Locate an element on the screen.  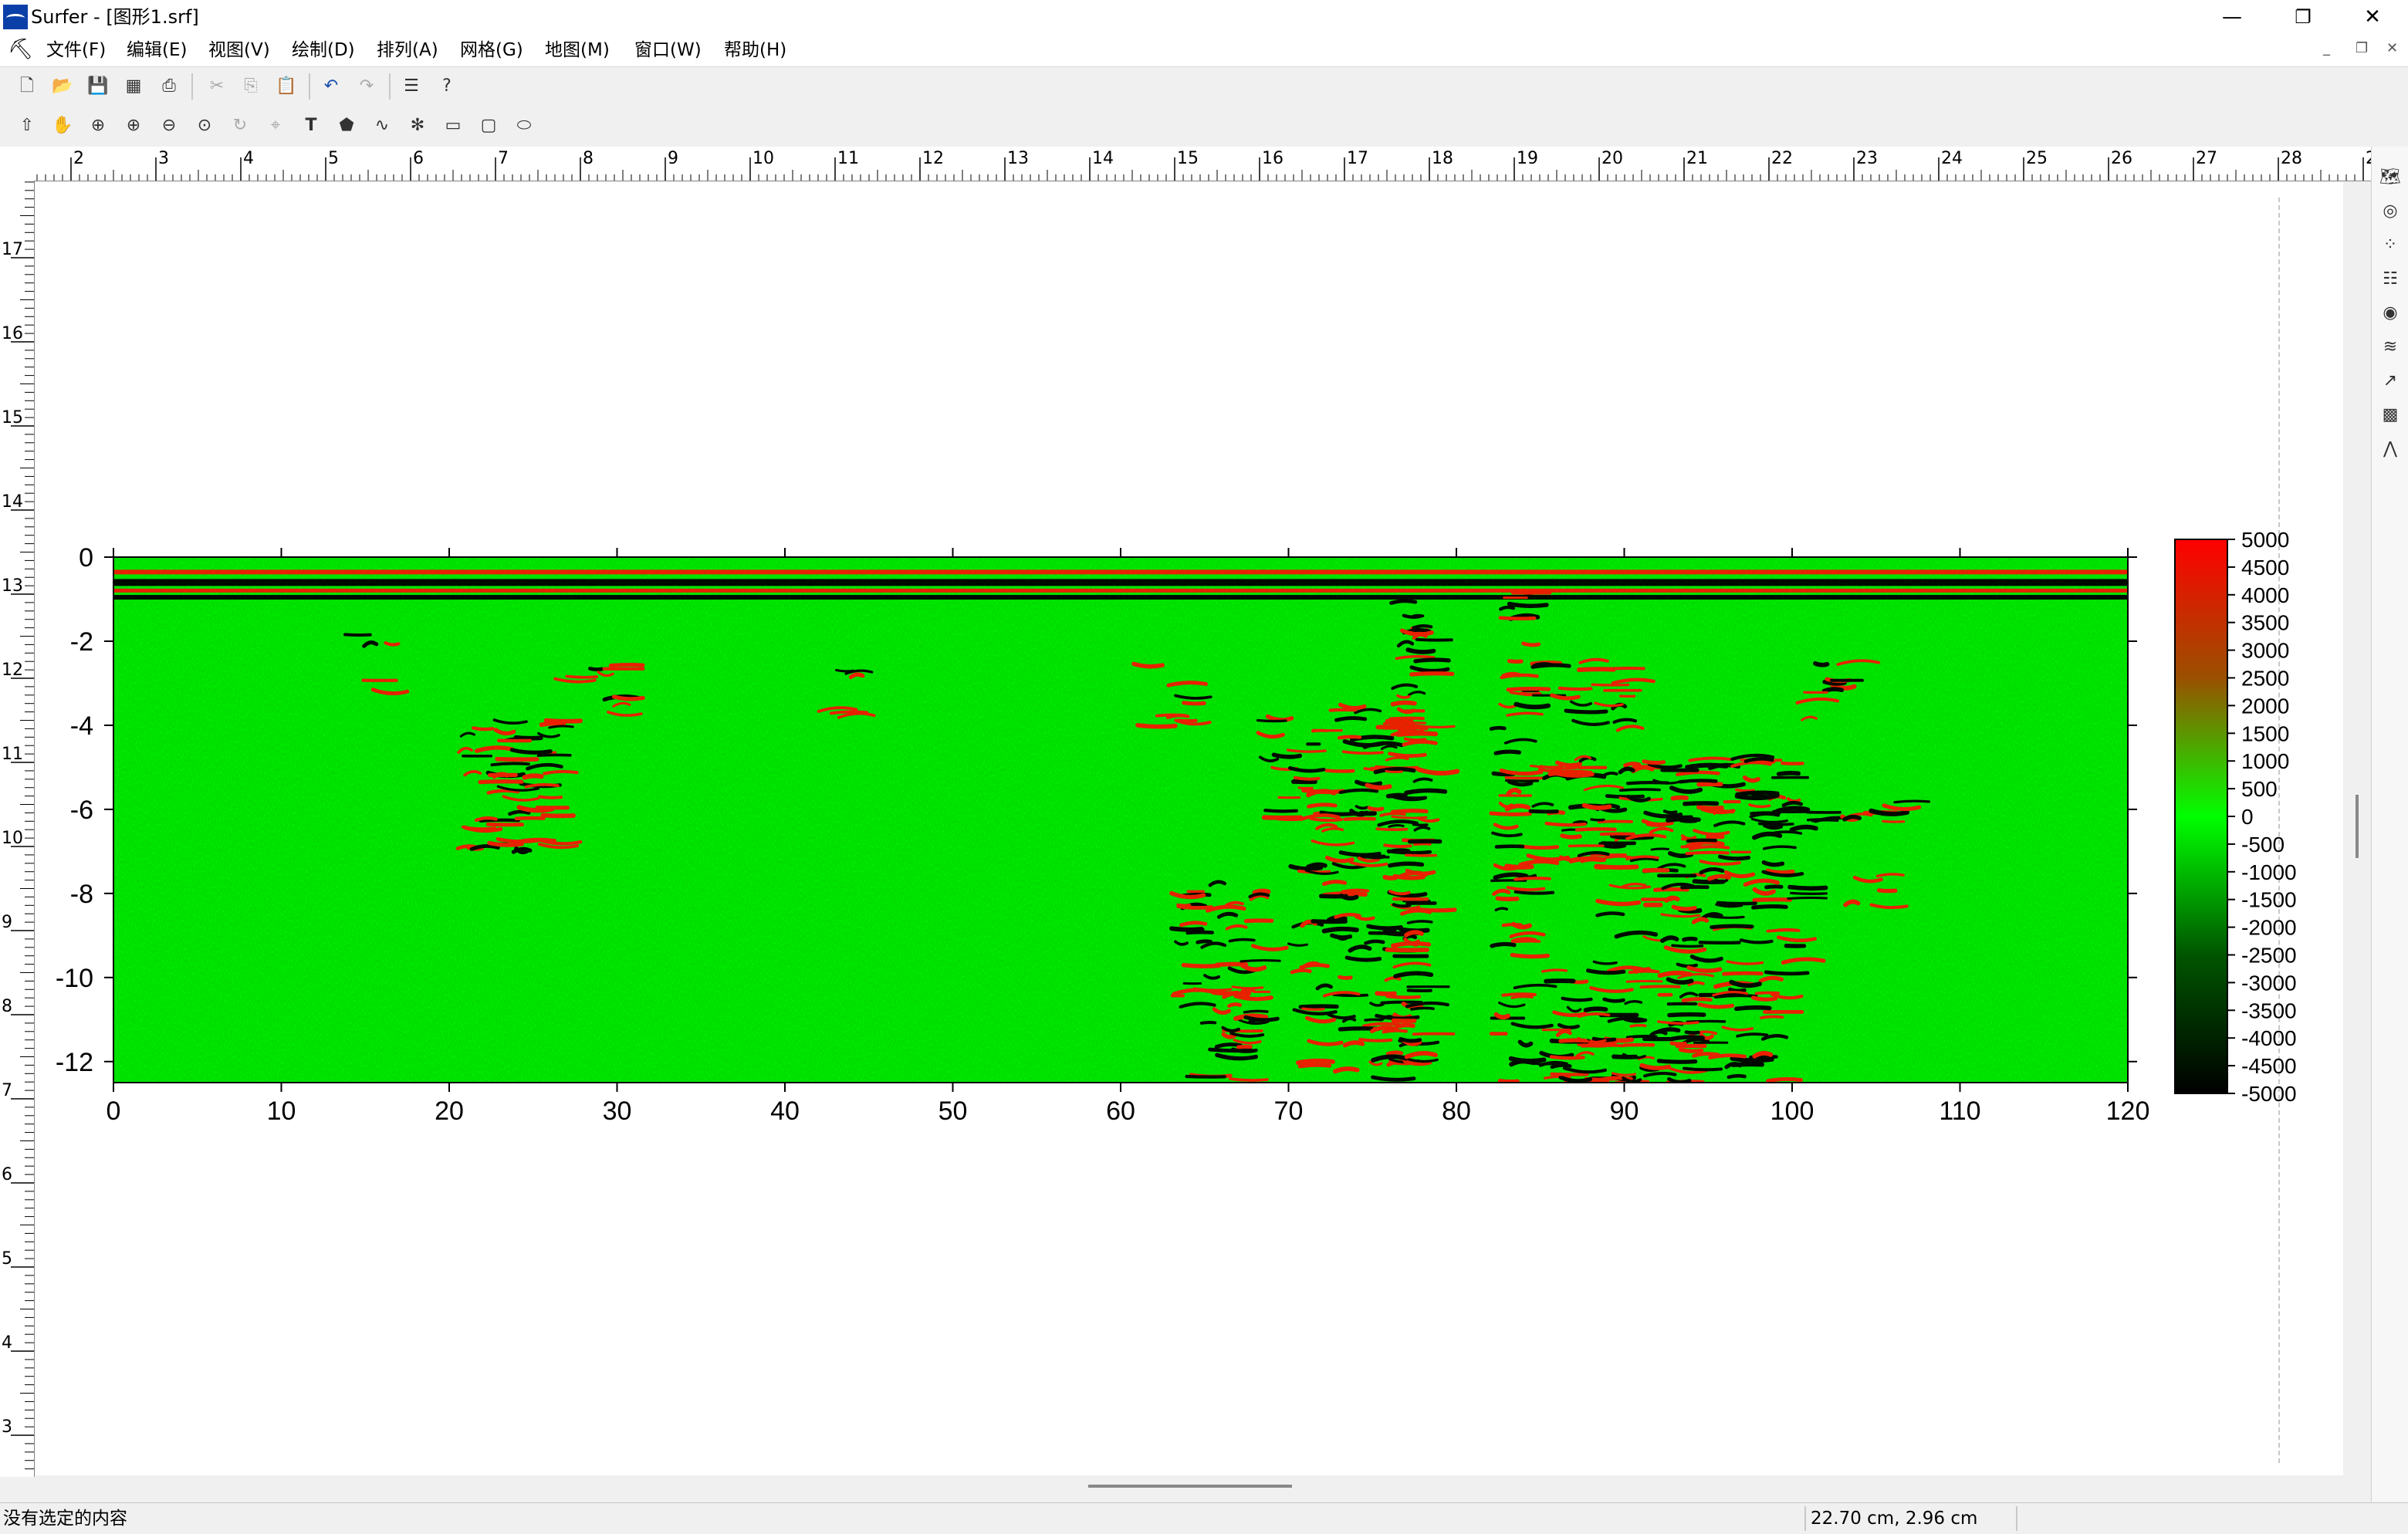
text-tool-icon: T is located at coordinates (311, 125).